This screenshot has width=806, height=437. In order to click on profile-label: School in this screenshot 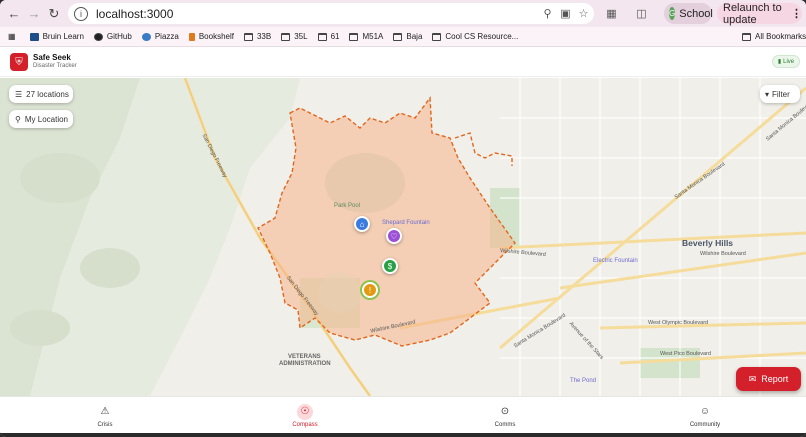, I will do `click(696, 13)`.